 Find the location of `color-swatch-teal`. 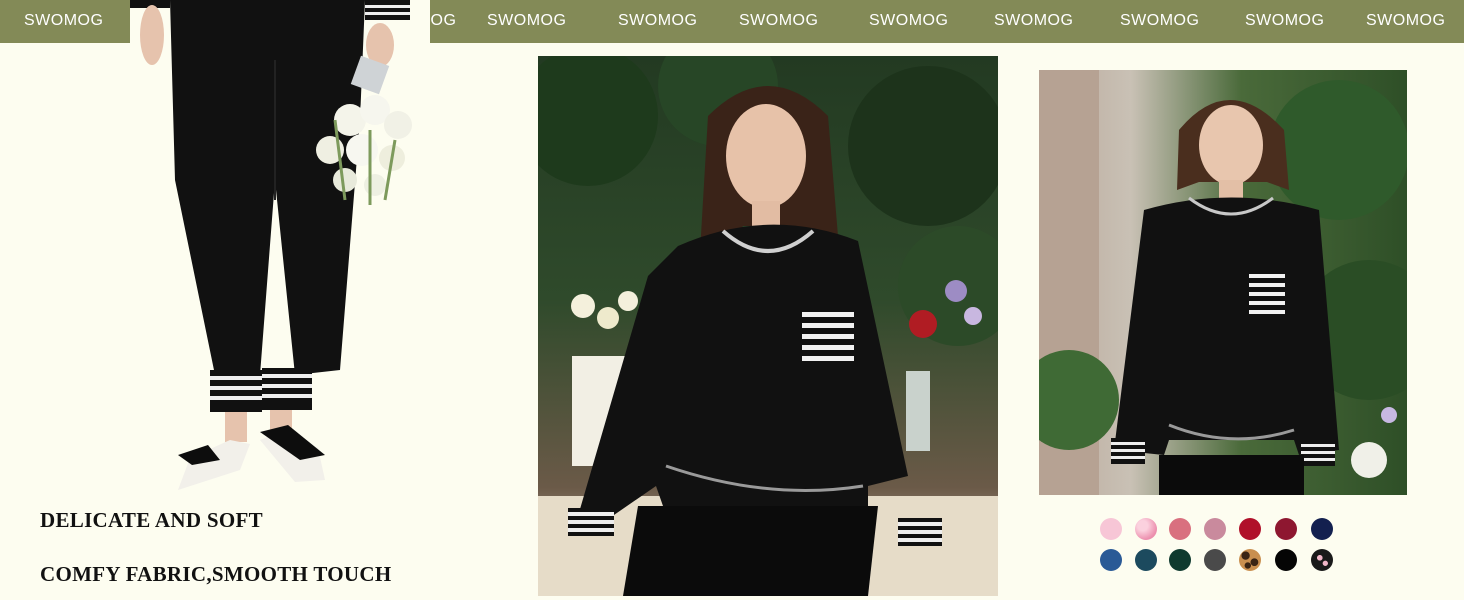

color-swatch-teal is located at coordinates (1146, 560).